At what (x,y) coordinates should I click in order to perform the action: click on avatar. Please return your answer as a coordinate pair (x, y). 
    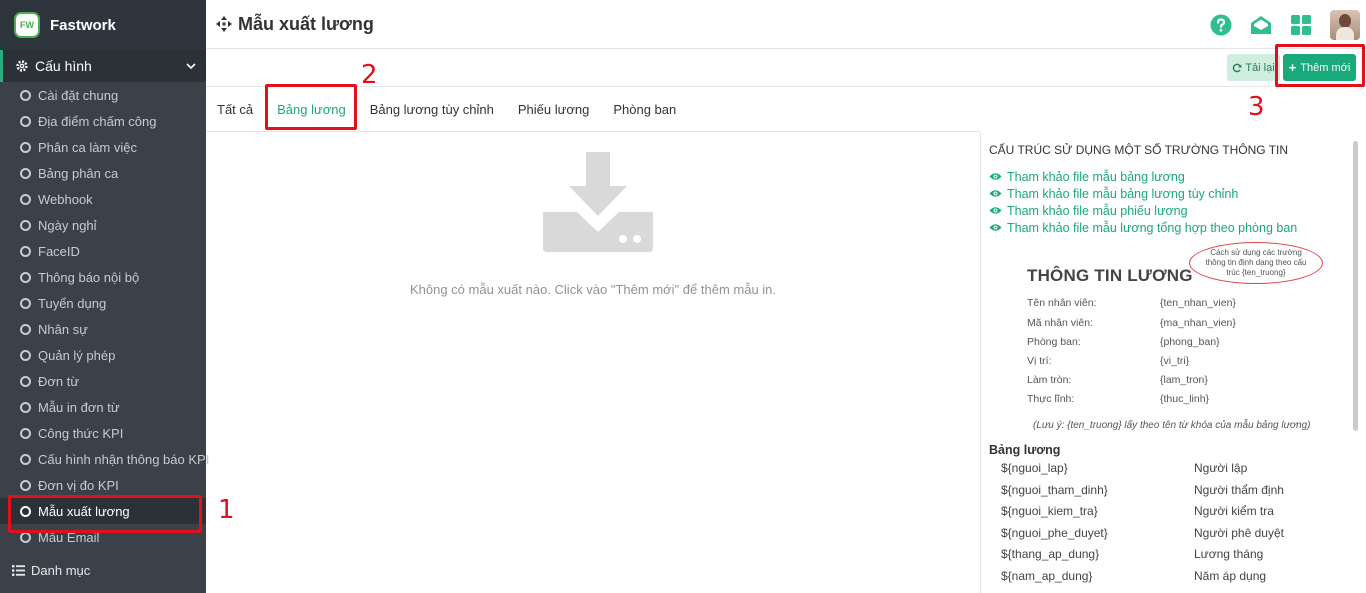
    Looking at the image, I should click on (1345, 25).